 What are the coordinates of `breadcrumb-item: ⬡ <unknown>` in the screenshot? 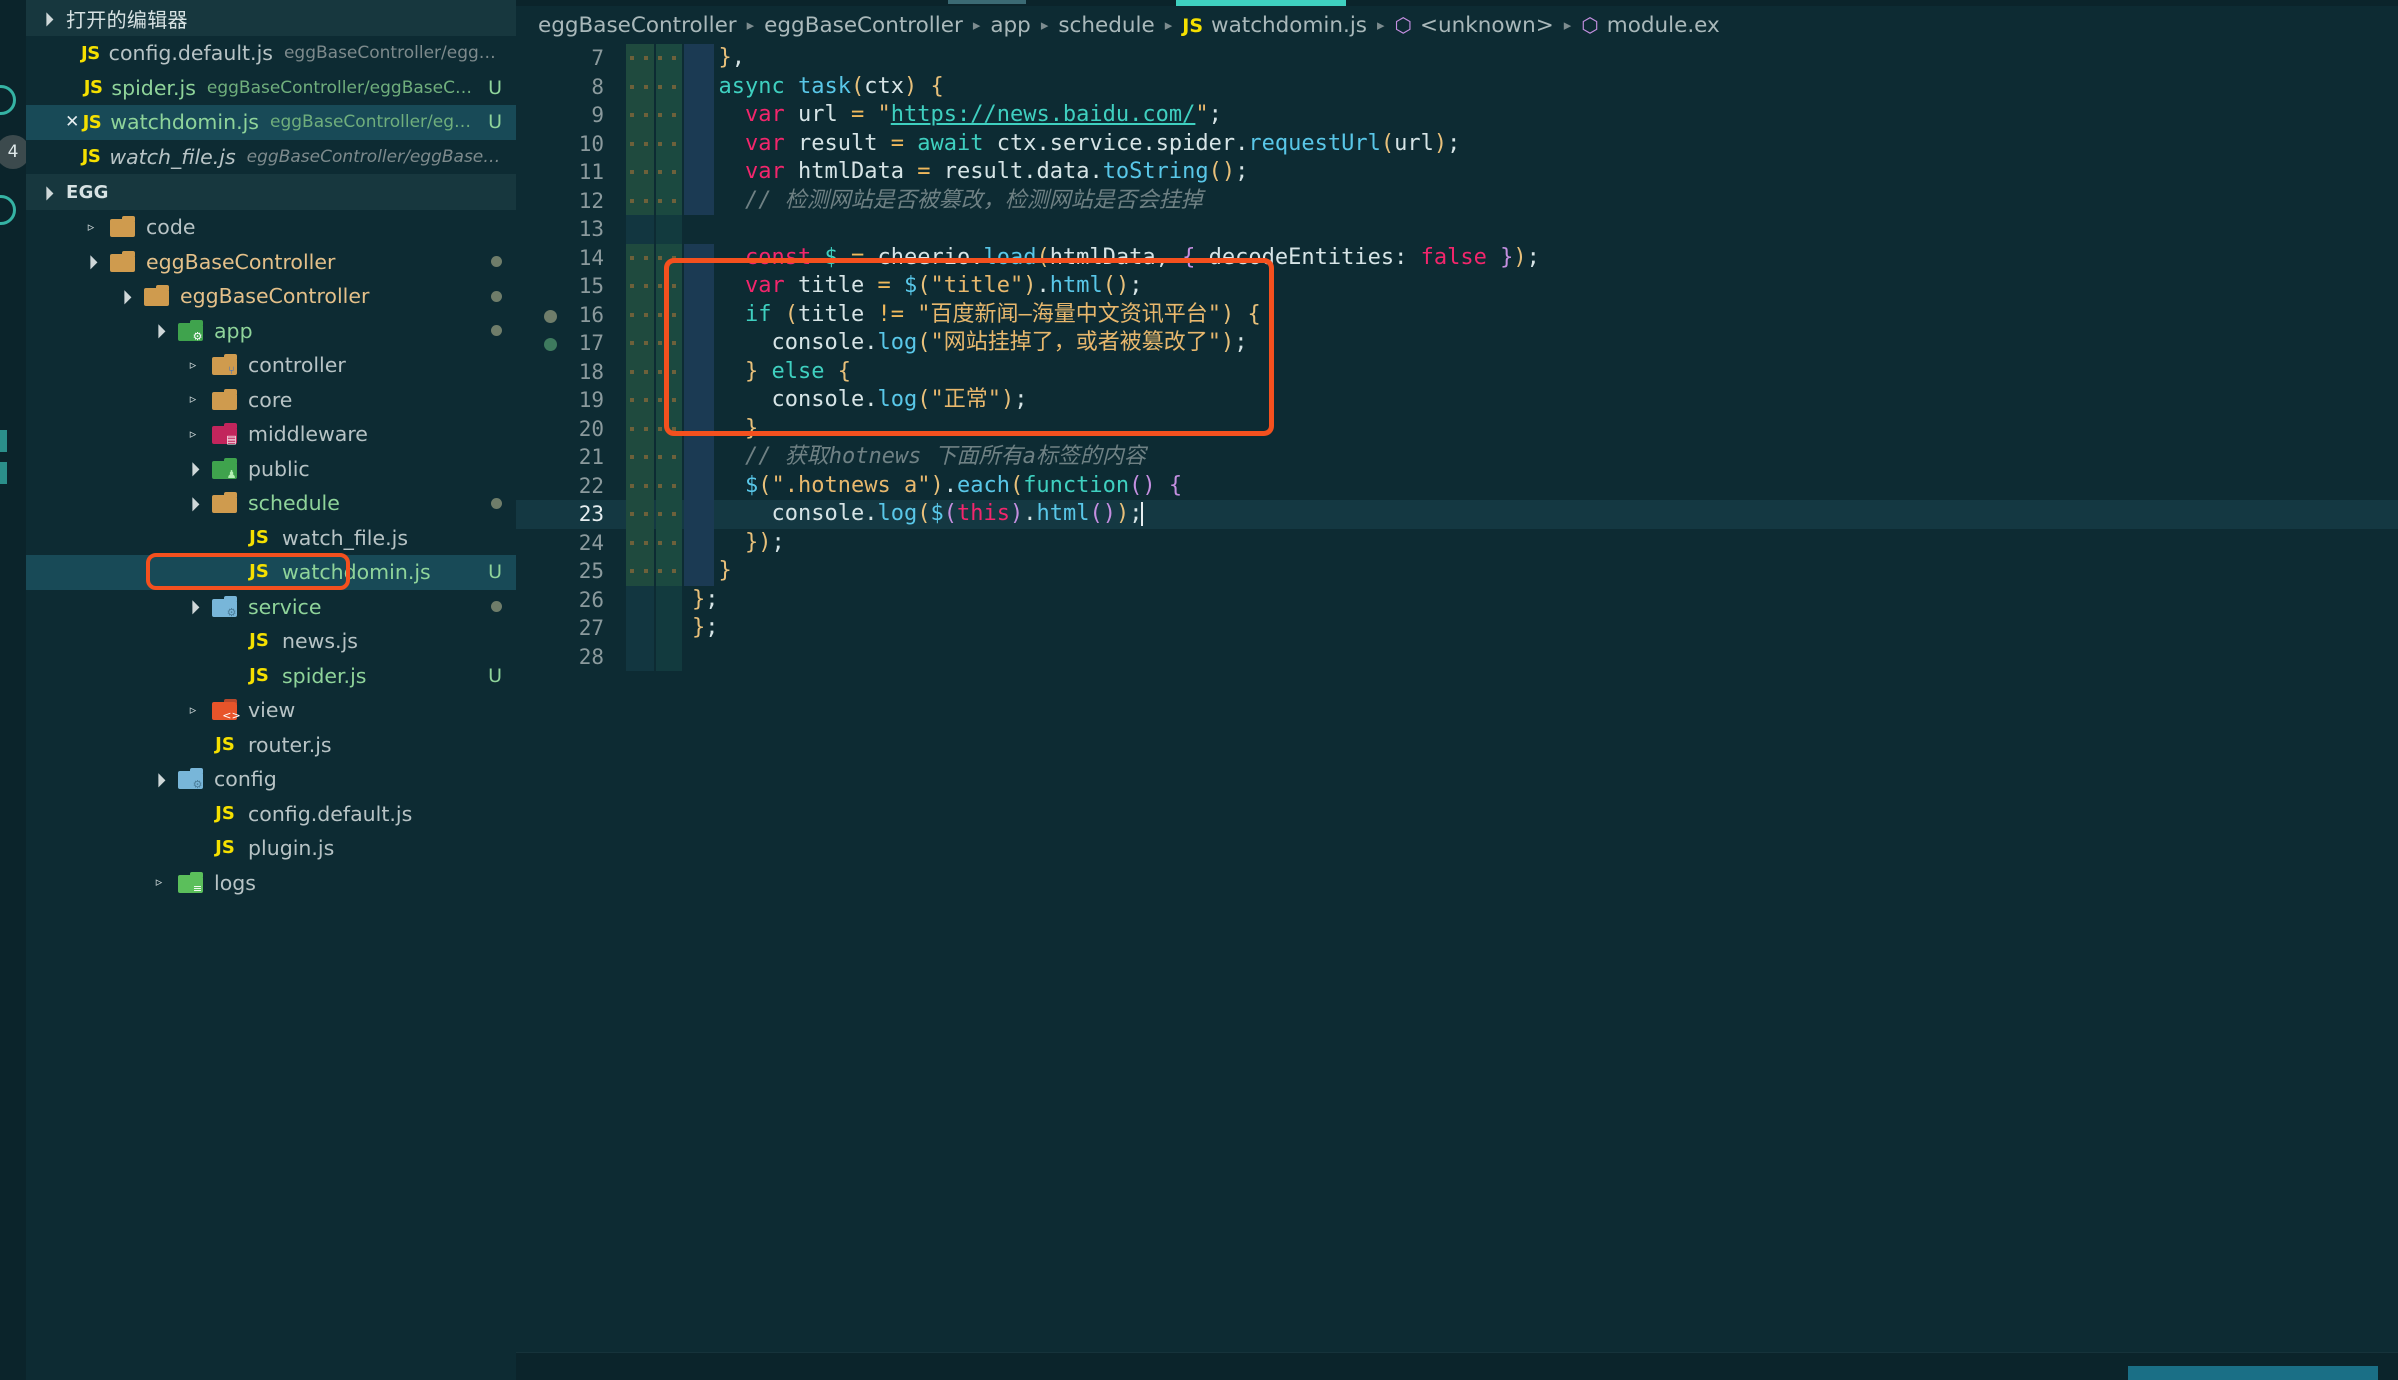 It's located at (1474, 25).